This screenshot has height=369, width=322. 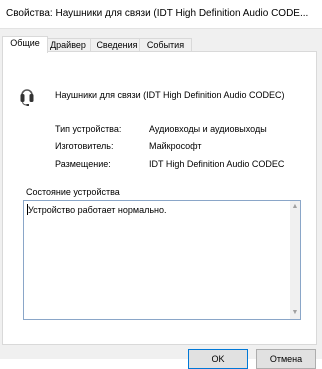 What do you see at coordinates (217, 164) in the screenshot?
I see `location-value: IDT High Definition Audio CODEC` at bounding box center [217, 164].